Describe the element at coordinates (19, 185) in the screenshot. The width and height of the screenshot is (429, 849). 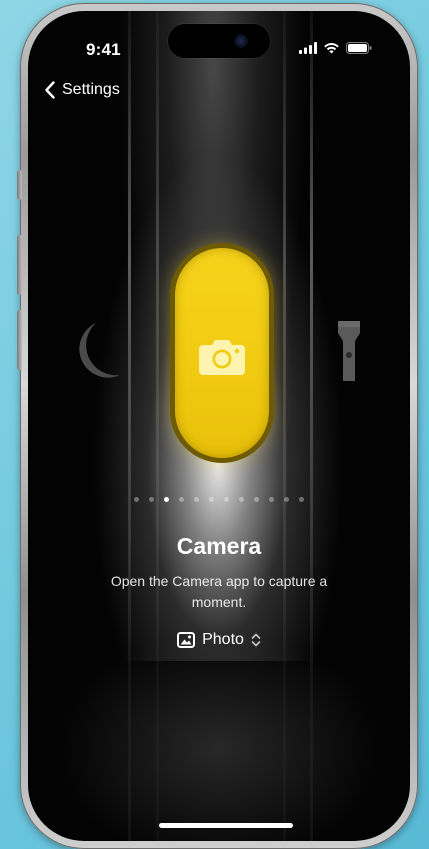
I see `action-button` at that location.